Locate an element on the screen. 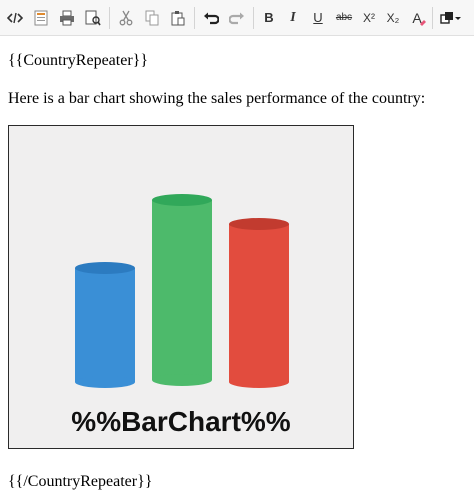 Image resolution: width=474 pixels, height=496 pixels. code-icon is located at coordinates (15, 17).